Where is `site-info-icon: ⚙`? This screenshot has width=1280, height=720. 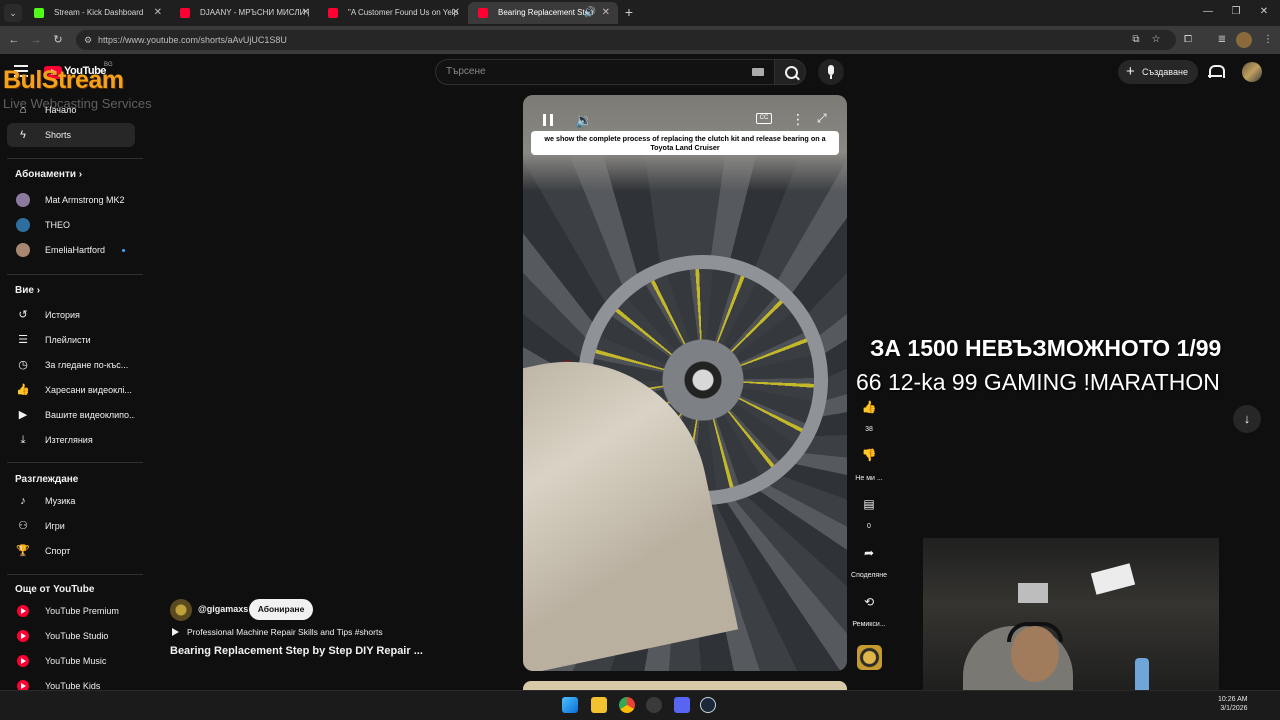
site-info-icon: ⚙ is located at coordinates (88, 40).